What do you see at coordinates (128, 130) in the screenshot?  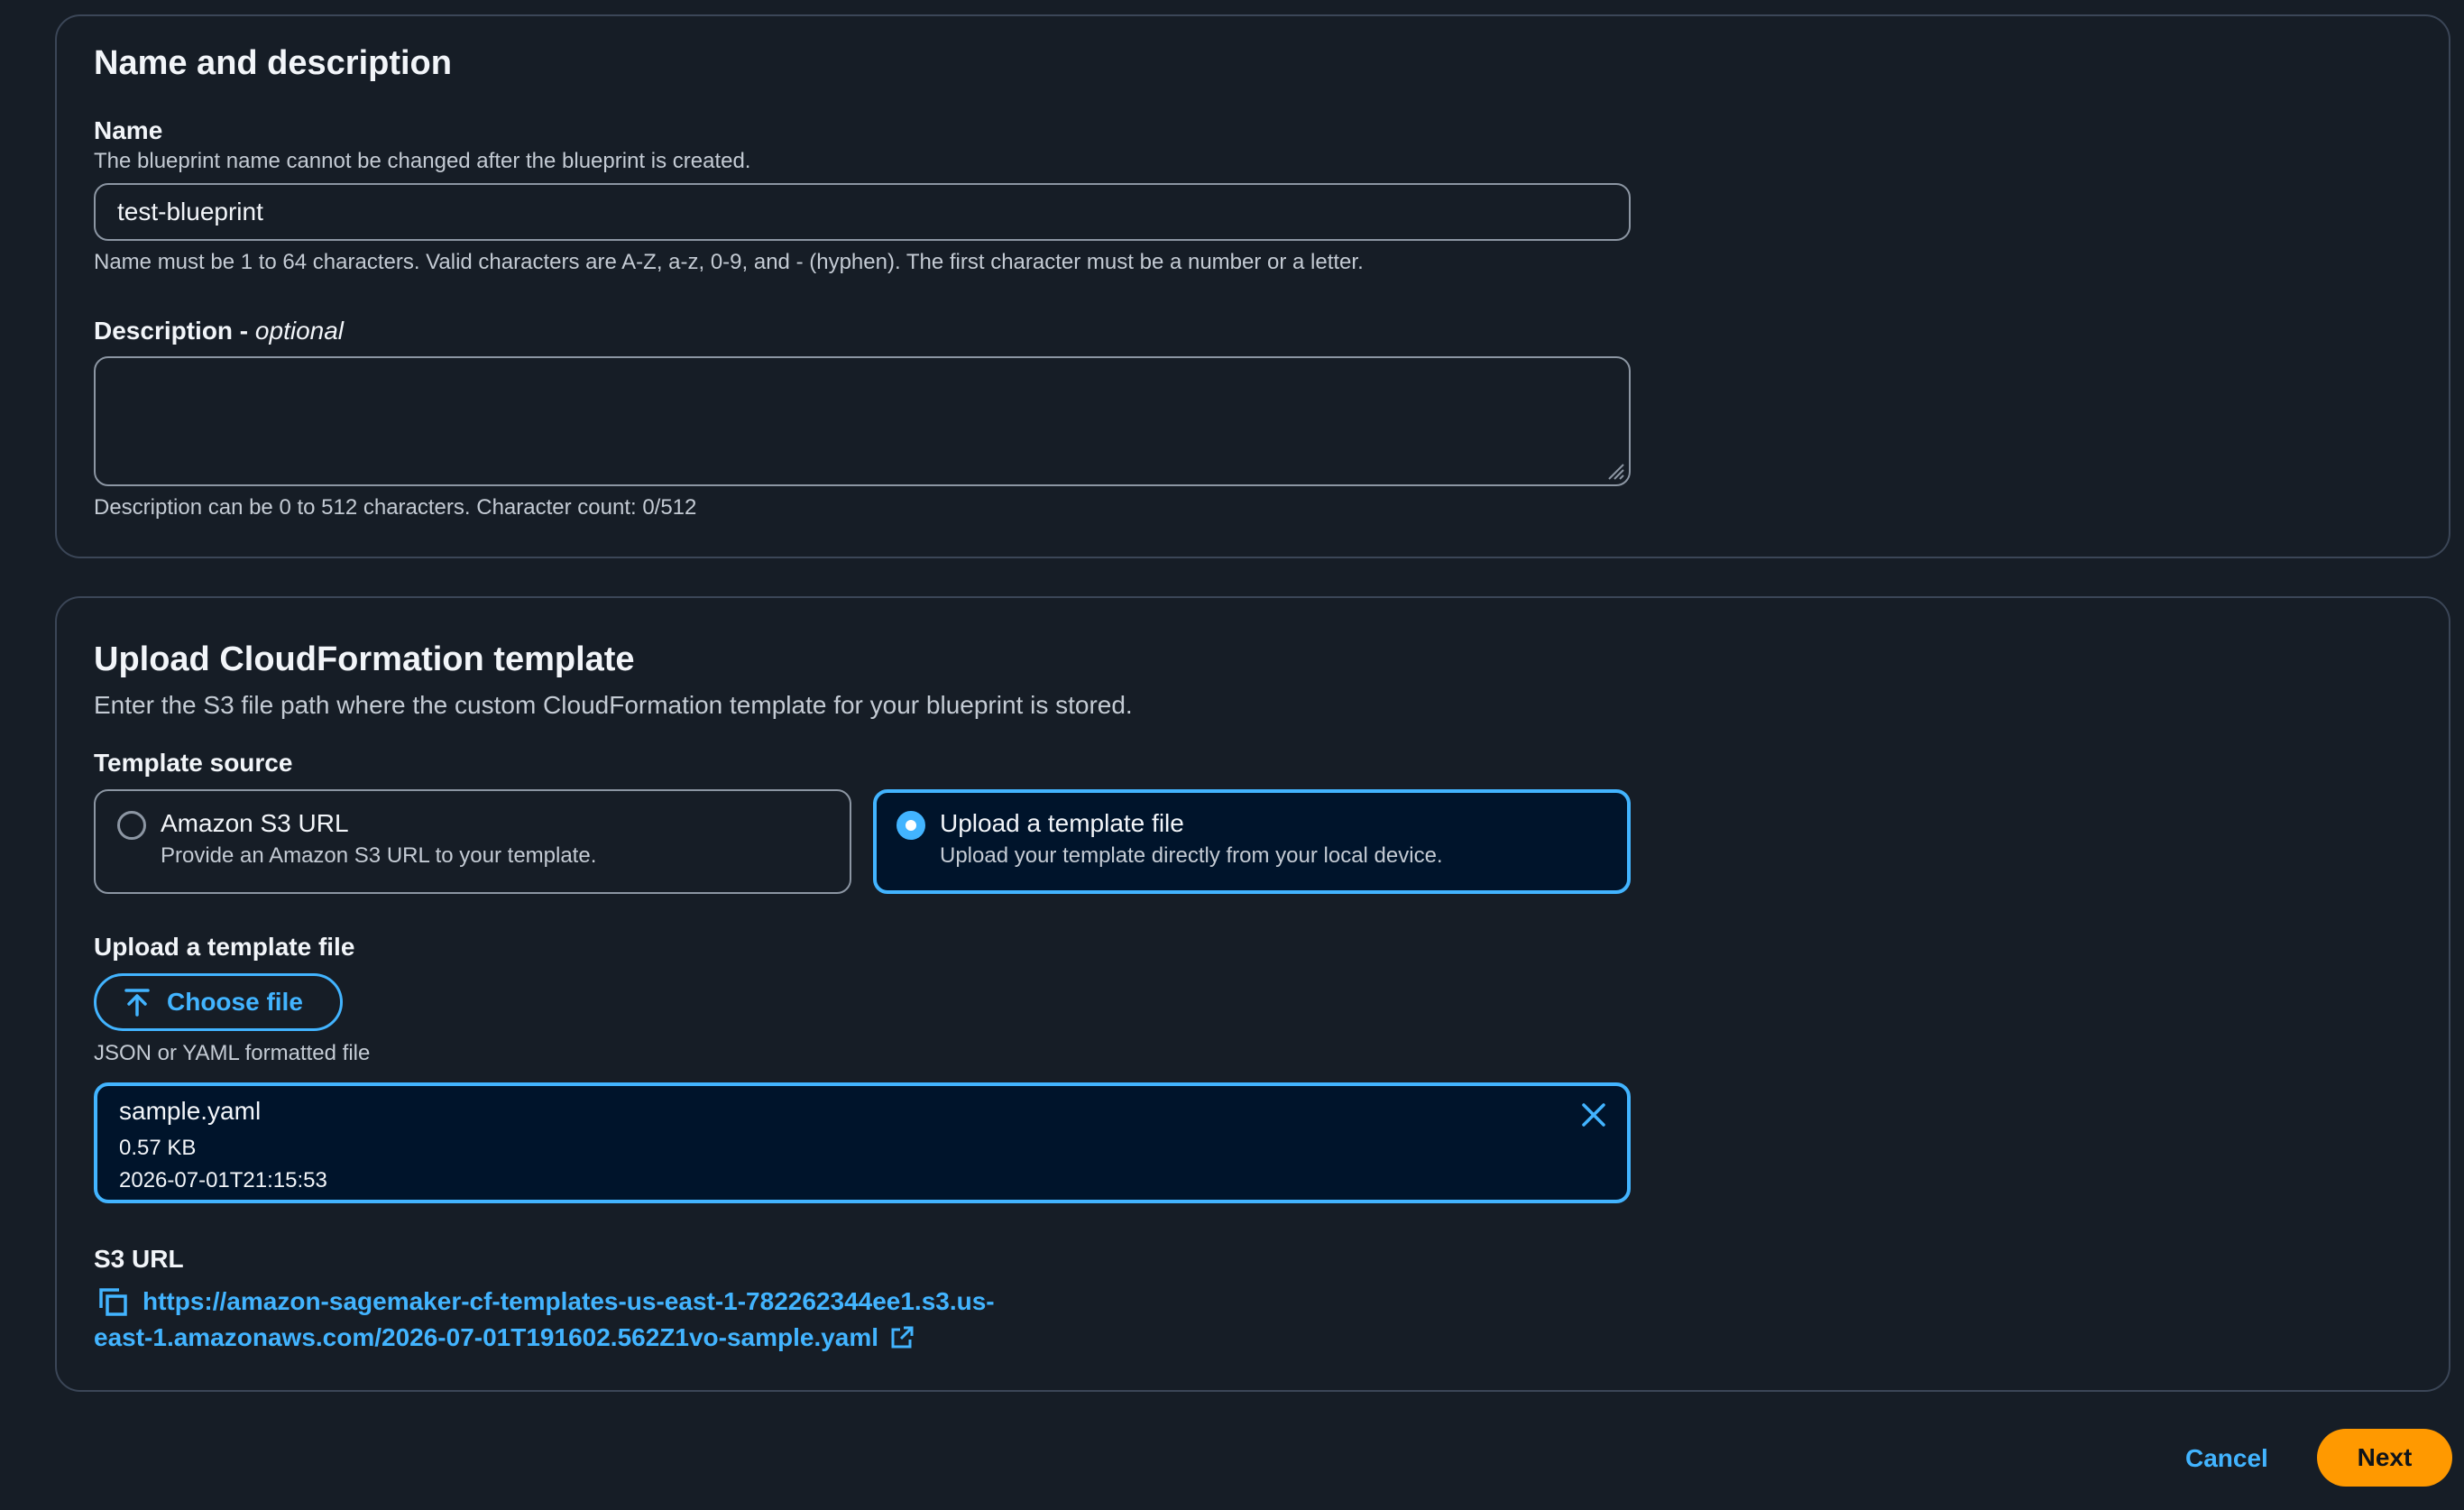 I see `name-label: Name` at bounding box center [128, 130].